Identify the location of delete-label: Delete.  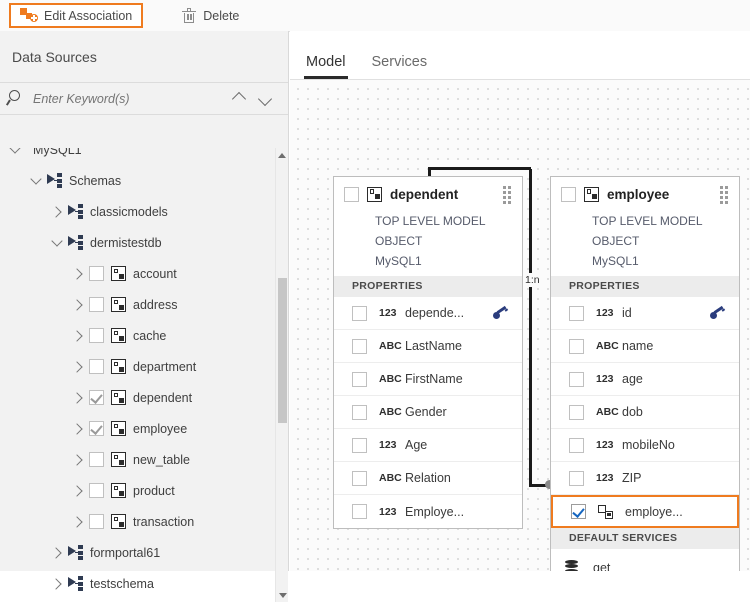
(221, 15).